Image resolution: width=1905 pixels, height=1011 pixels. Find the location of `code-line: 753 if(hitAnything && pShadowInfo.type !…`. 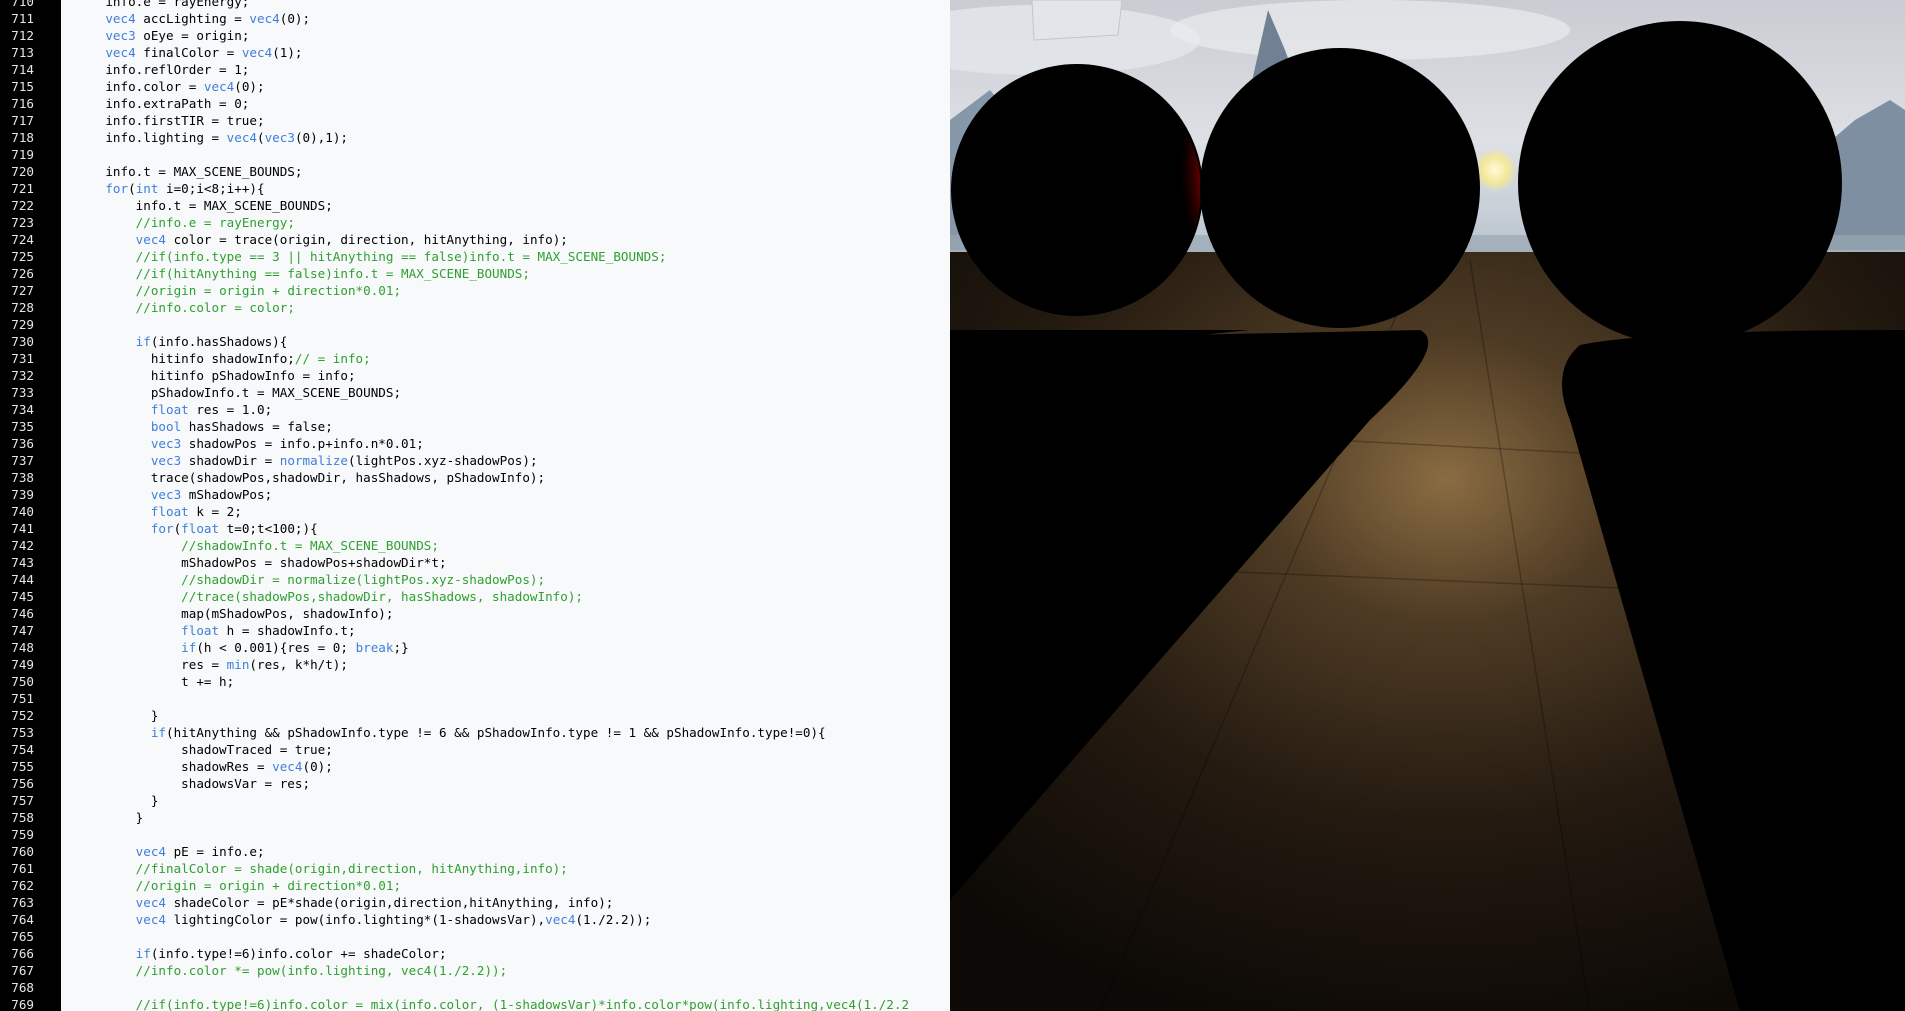

code-line: 753 if(hitAnything && pShadowInfo.type !… is located at coordinates (475, 732).